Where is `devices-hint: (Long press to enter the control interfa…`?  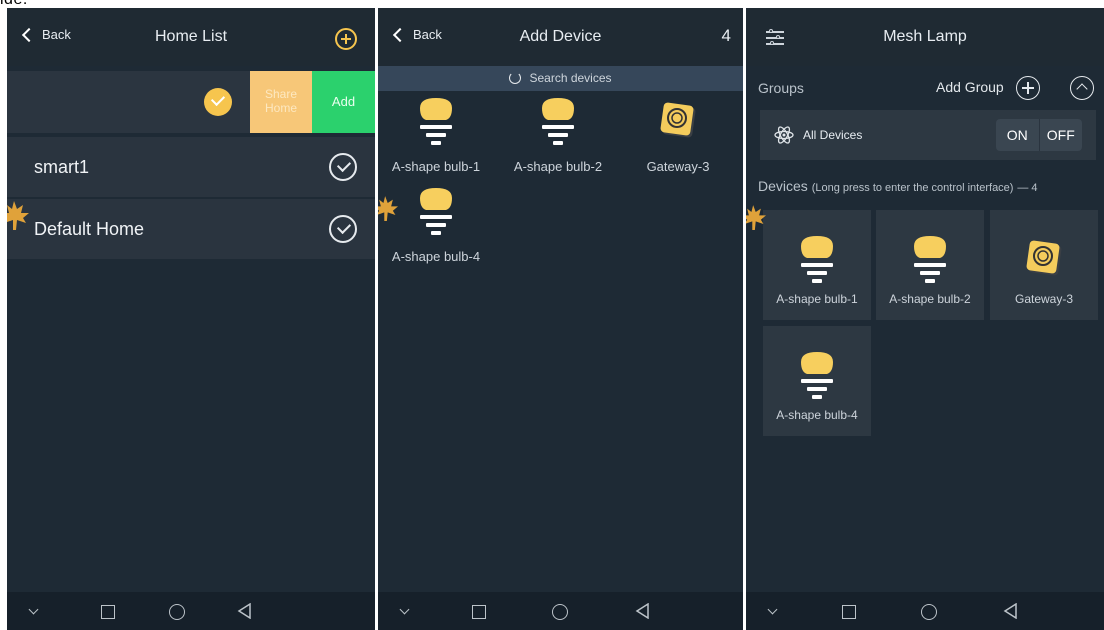
devices-hint: (Long press to enter the control interfa… is located at coordinates (912, 188).